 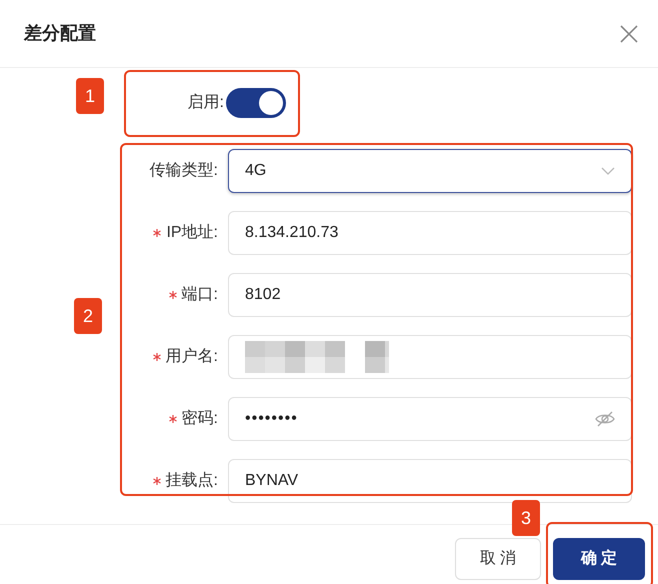 What do you see at coordinates (430, 419) in the screenshot?
I see `password-field: ••••••••` at bounding box center [430, 419].